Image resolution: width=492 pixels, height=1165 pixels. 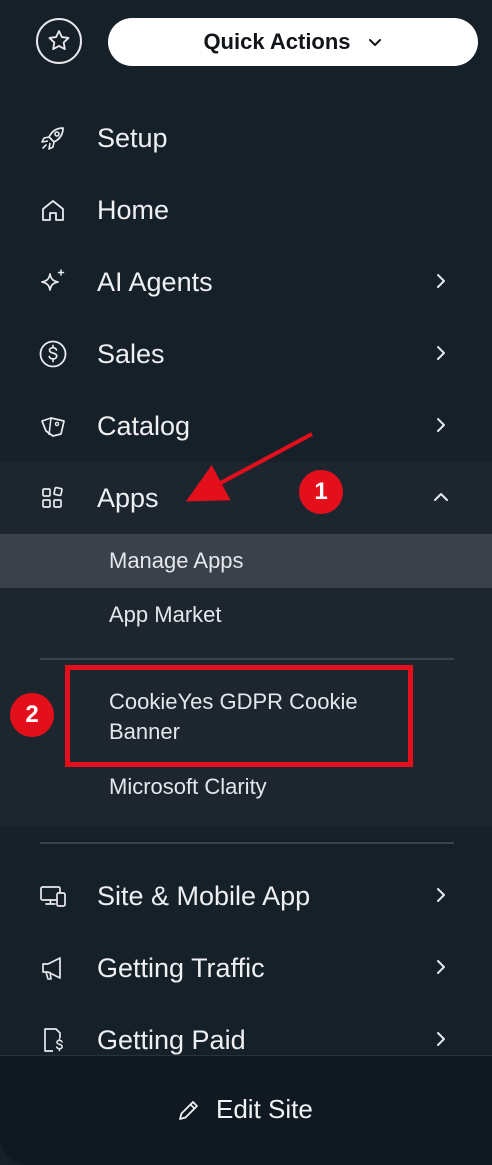 What do you see at coordinates (321, 492) in the screenshot?
I see `annotation-badge-1: 1` at bounding box center [321, 492].